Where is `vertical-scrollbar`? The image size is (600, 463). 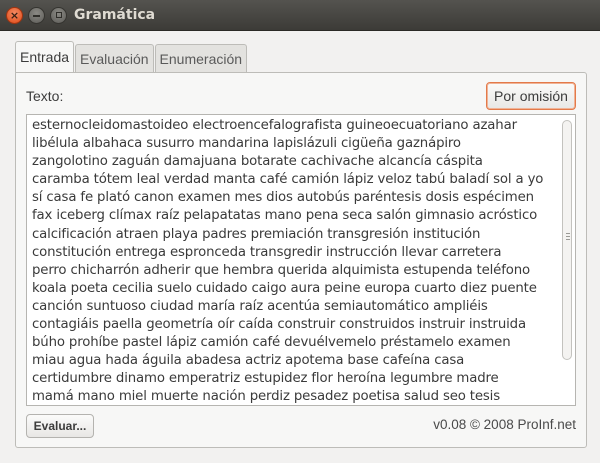 vertical-scrollbar is located at coordinates (567, 260).